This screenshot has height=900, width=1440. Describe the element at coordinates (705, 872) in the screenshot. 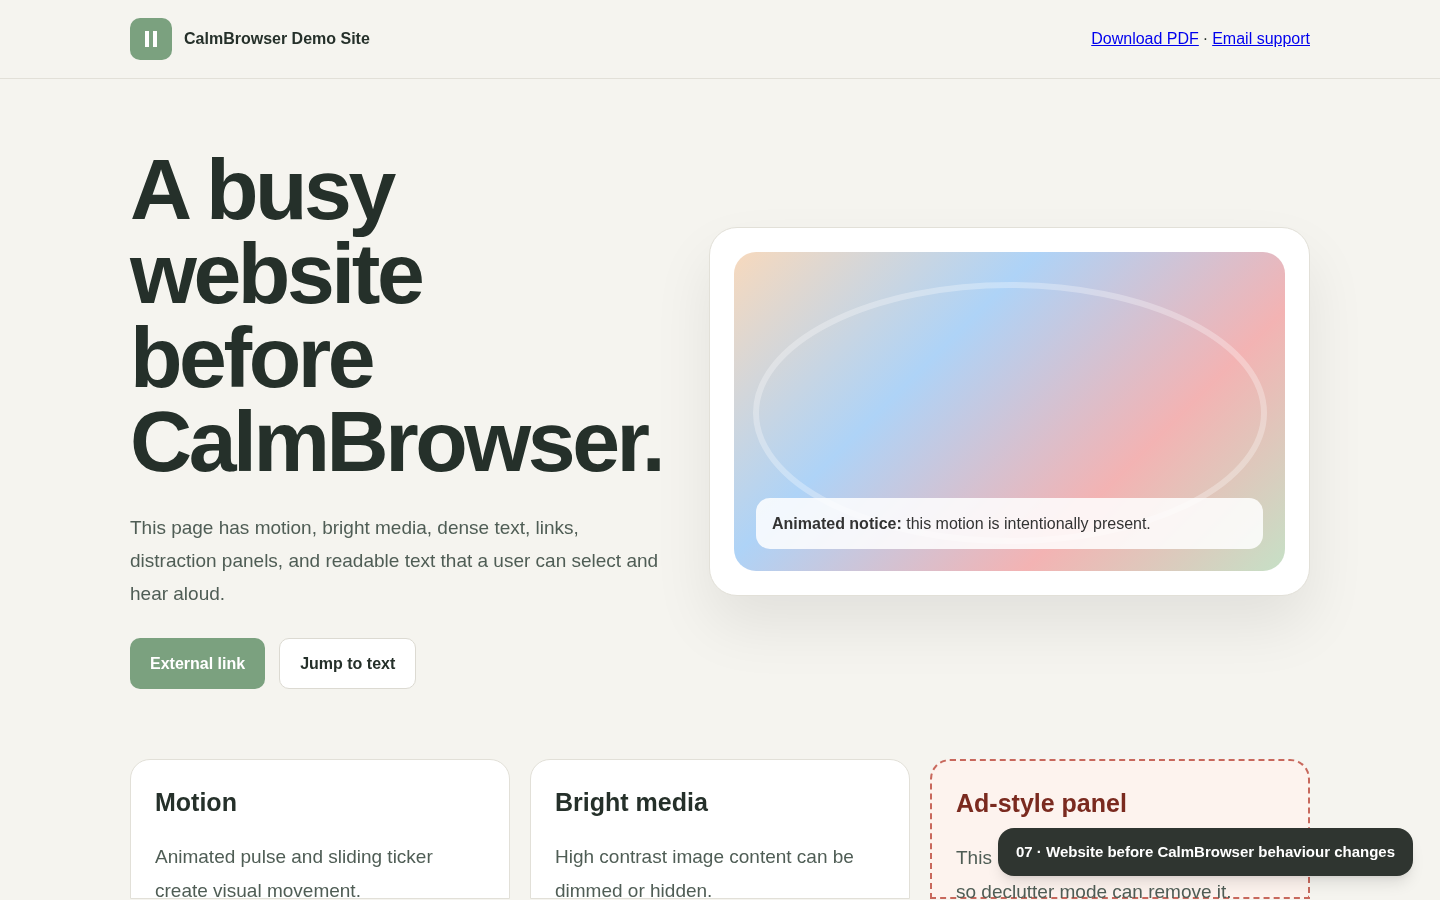

I see `card-text: High contrast image content can be dimmed or hidden.` at that location.